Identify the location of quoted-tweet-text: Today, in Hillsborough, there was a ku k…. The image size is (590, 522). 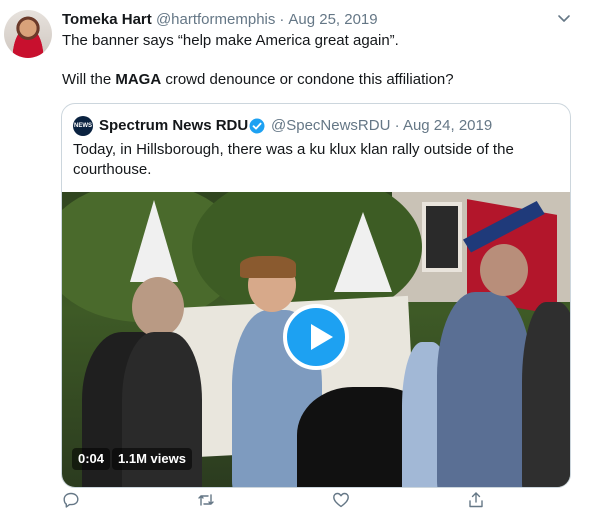
(293, 159).